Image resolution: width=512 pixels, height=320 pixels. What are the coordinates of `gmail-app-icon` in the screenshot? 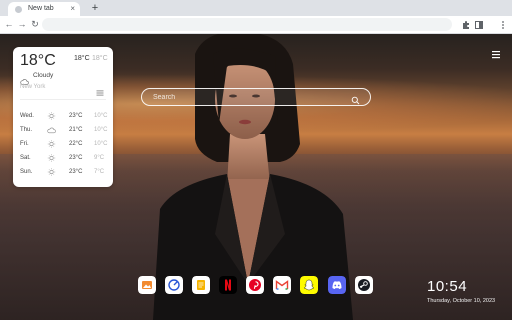 It's located at (282, 285).